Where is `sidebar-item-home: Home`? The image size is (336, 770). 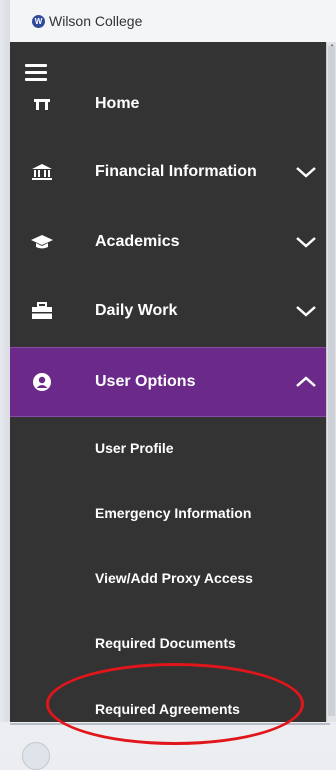 sidebar-item-home: Home is located at coordinates (168, 104).